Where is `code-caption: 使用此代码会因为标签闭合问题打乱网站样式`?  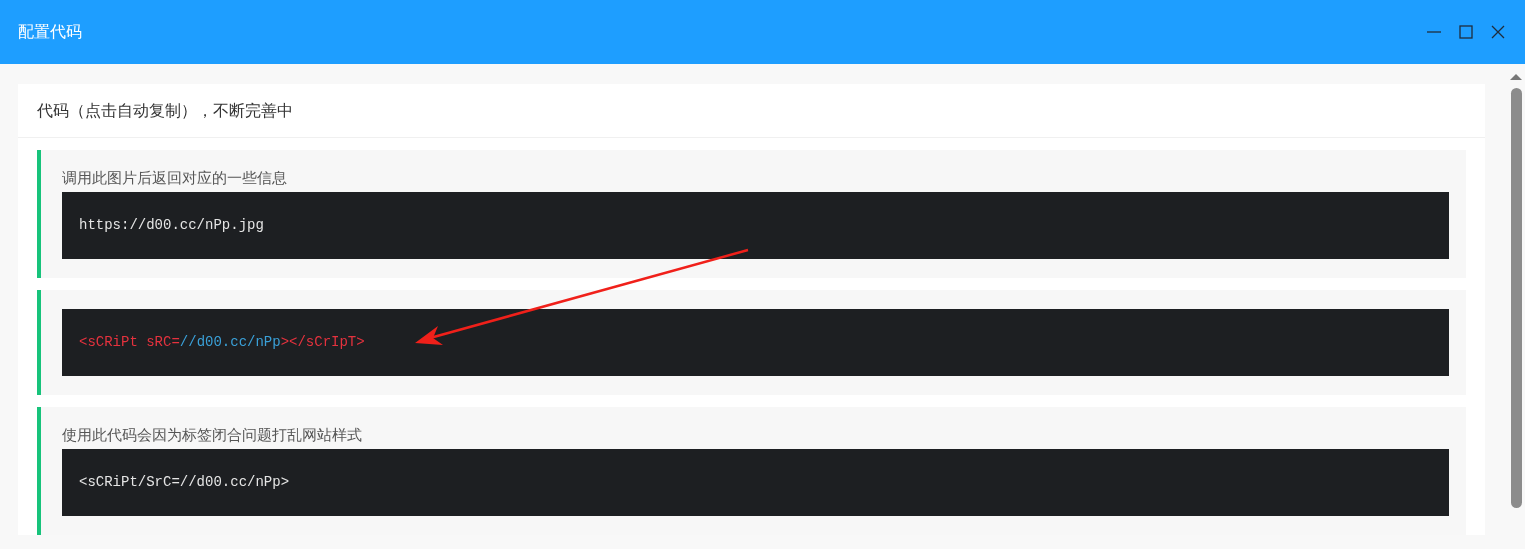
code-caption: 使用此代码会因为标签闭合问题打乱网站样式 is located at coordinates (212, 435).